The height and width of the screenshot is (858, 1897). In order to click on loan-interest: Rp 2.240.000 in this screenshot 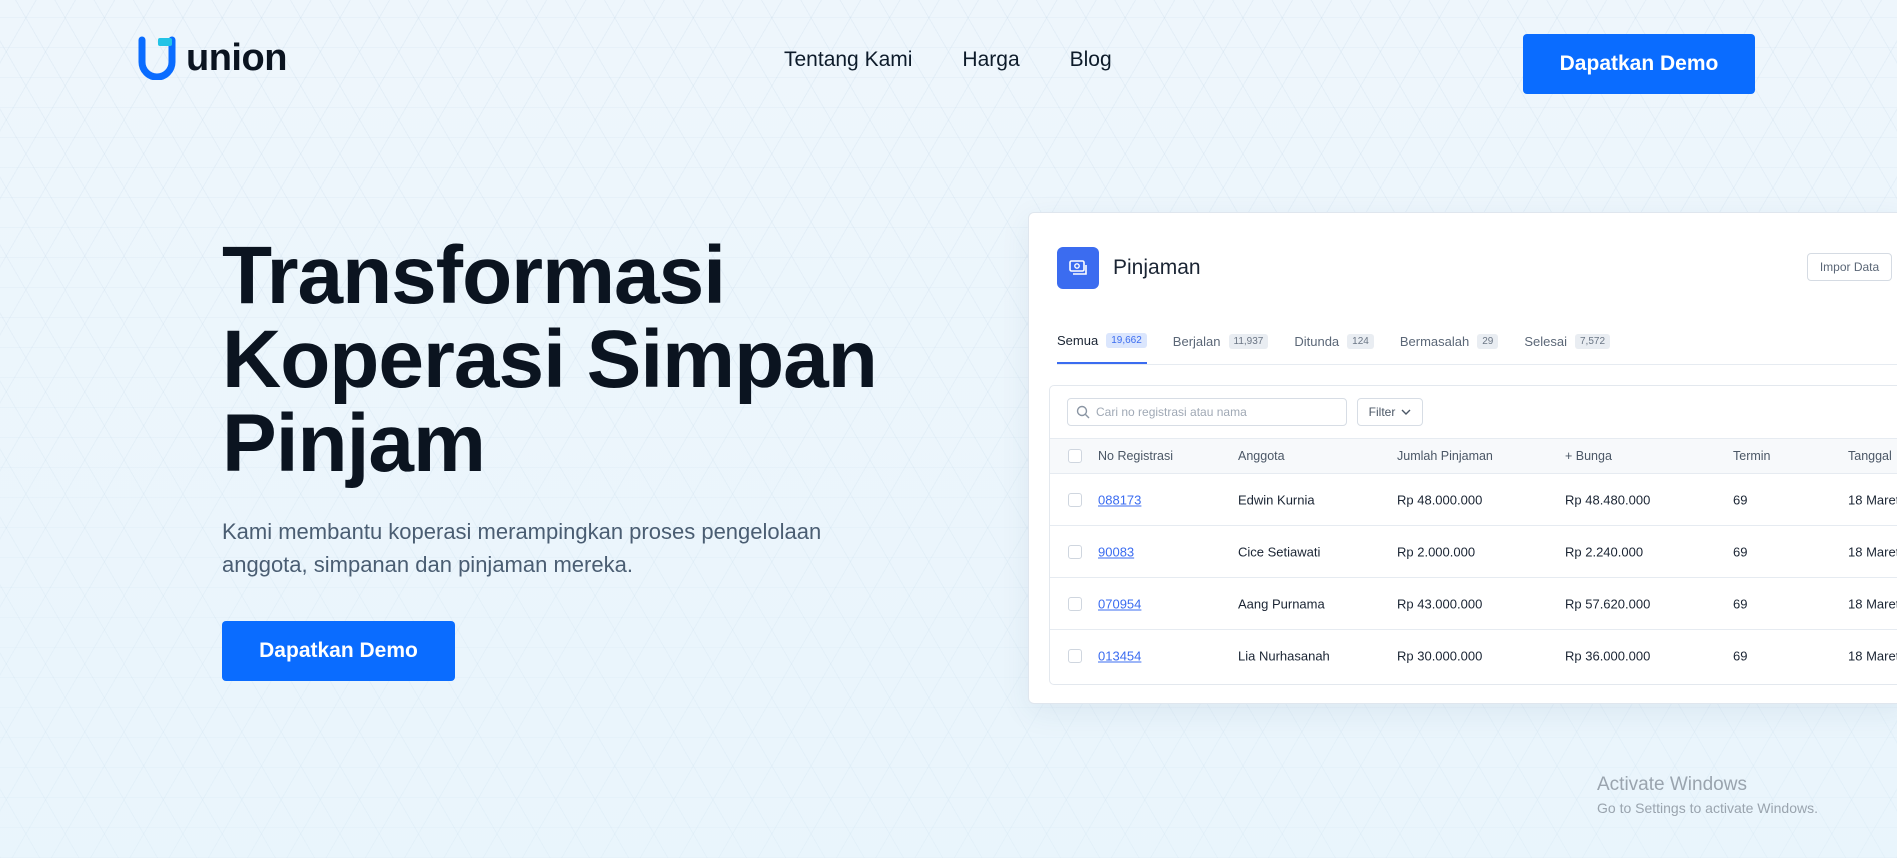, I will do `click(1604, 551)`.